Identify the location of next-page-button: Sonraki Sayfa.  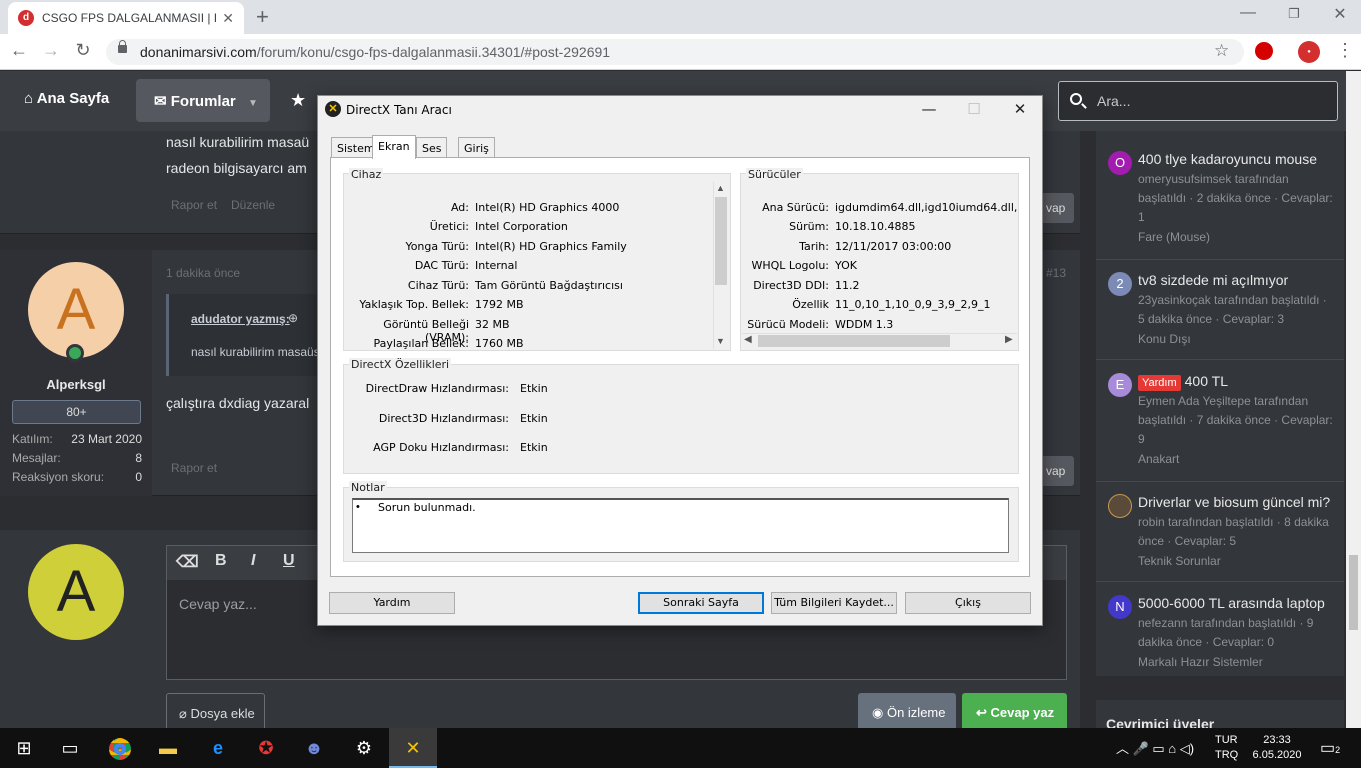
(701, 603).